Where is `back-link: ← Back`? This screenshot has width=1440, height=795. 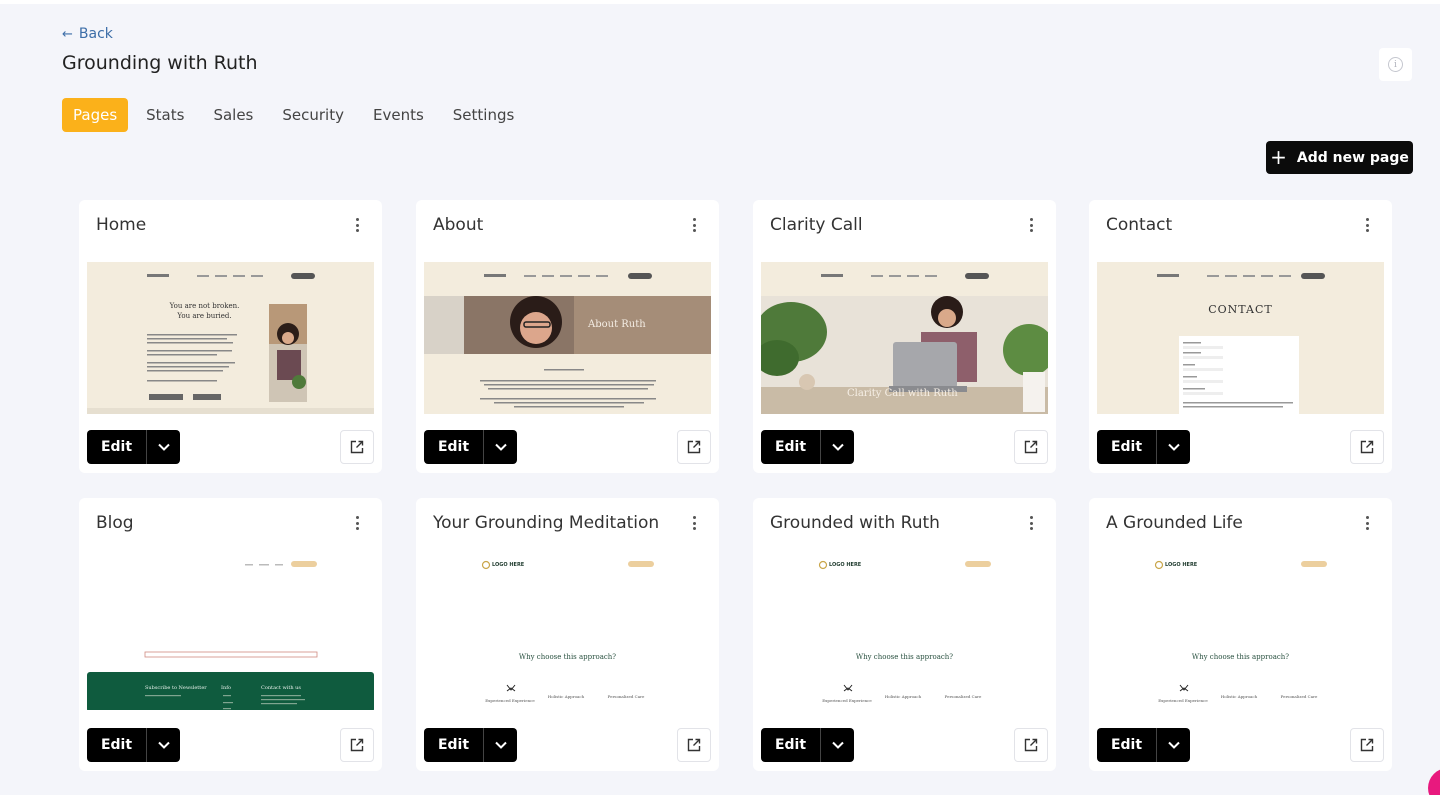 back-link: ← Back is located at coordinates (87, 34).